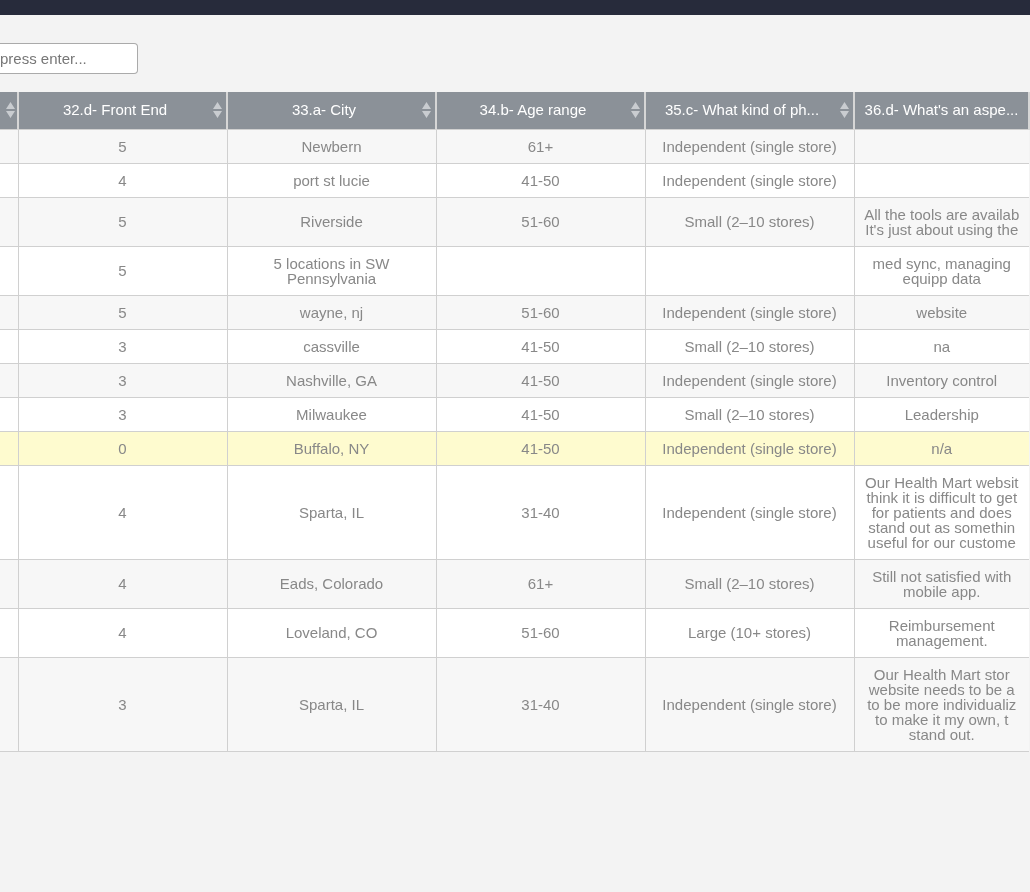 This screenshot has width=1030, height=892. I want to click on table-cell: 5 locations in SW Pennsylvania, so click(331, 270).